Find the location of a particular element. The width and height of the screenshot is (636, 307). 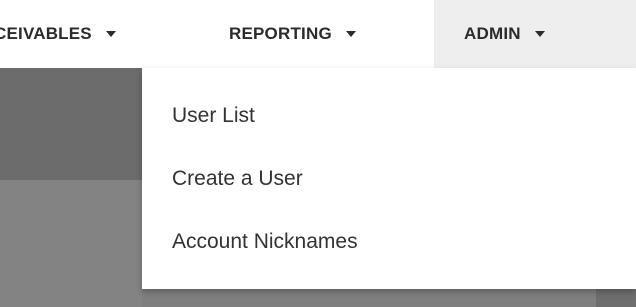

nav-receivables-label: CEIVABLES is located at coordinates (46, 33).